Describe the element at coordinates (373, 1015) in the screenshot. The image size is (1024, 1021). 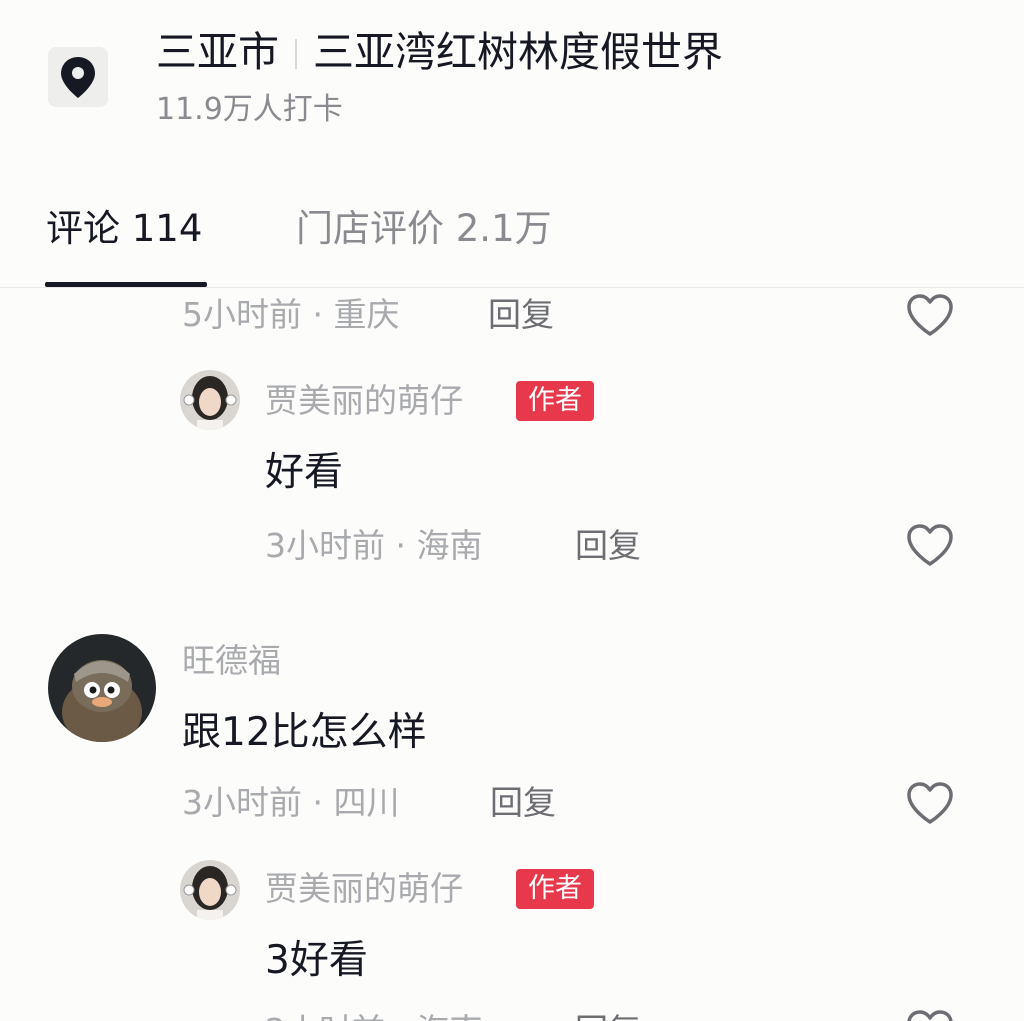
I see `comment-meta: 2小时前 · 海南` at that location.